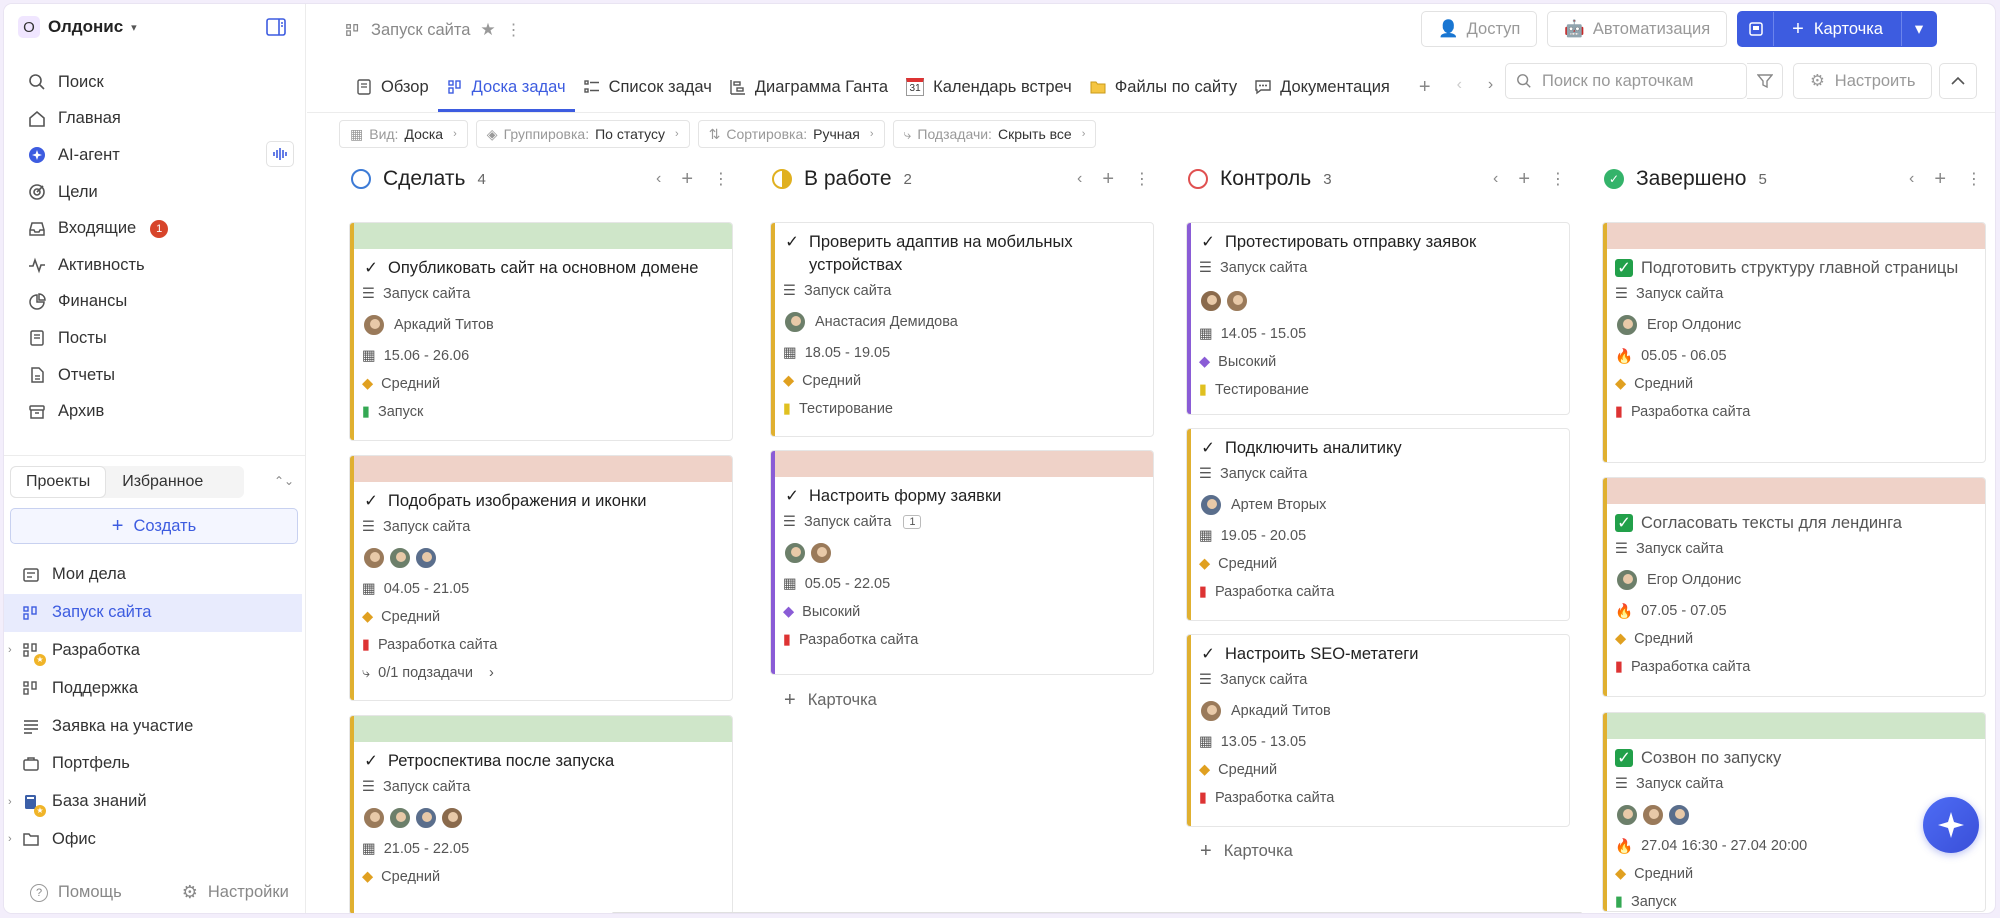 The width and height of the screenshot is (2000, 918). Describe the element at coordinates (1765, 81) in the screenshot. I see `filter-icon` at that location.